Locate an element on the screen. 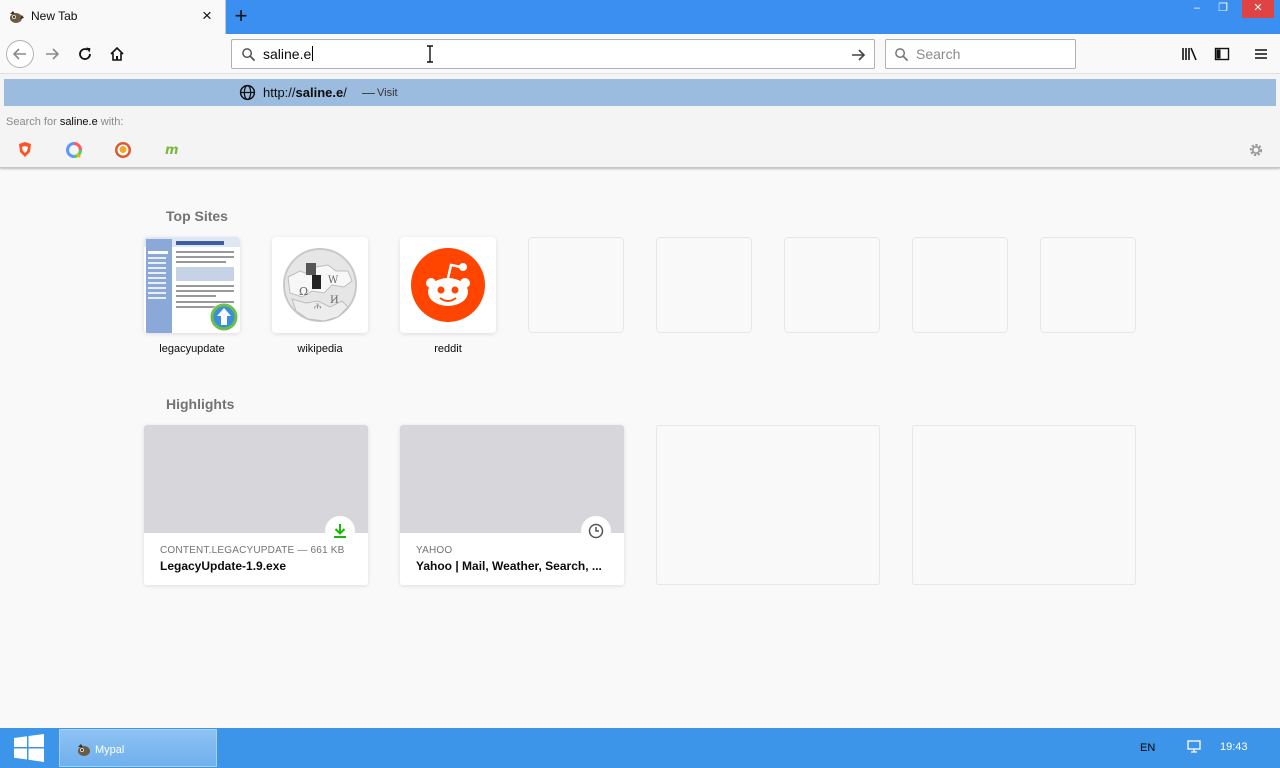 This screenshot has height=768, width=1280. svg-text: m is located at coordinates (172, 150).